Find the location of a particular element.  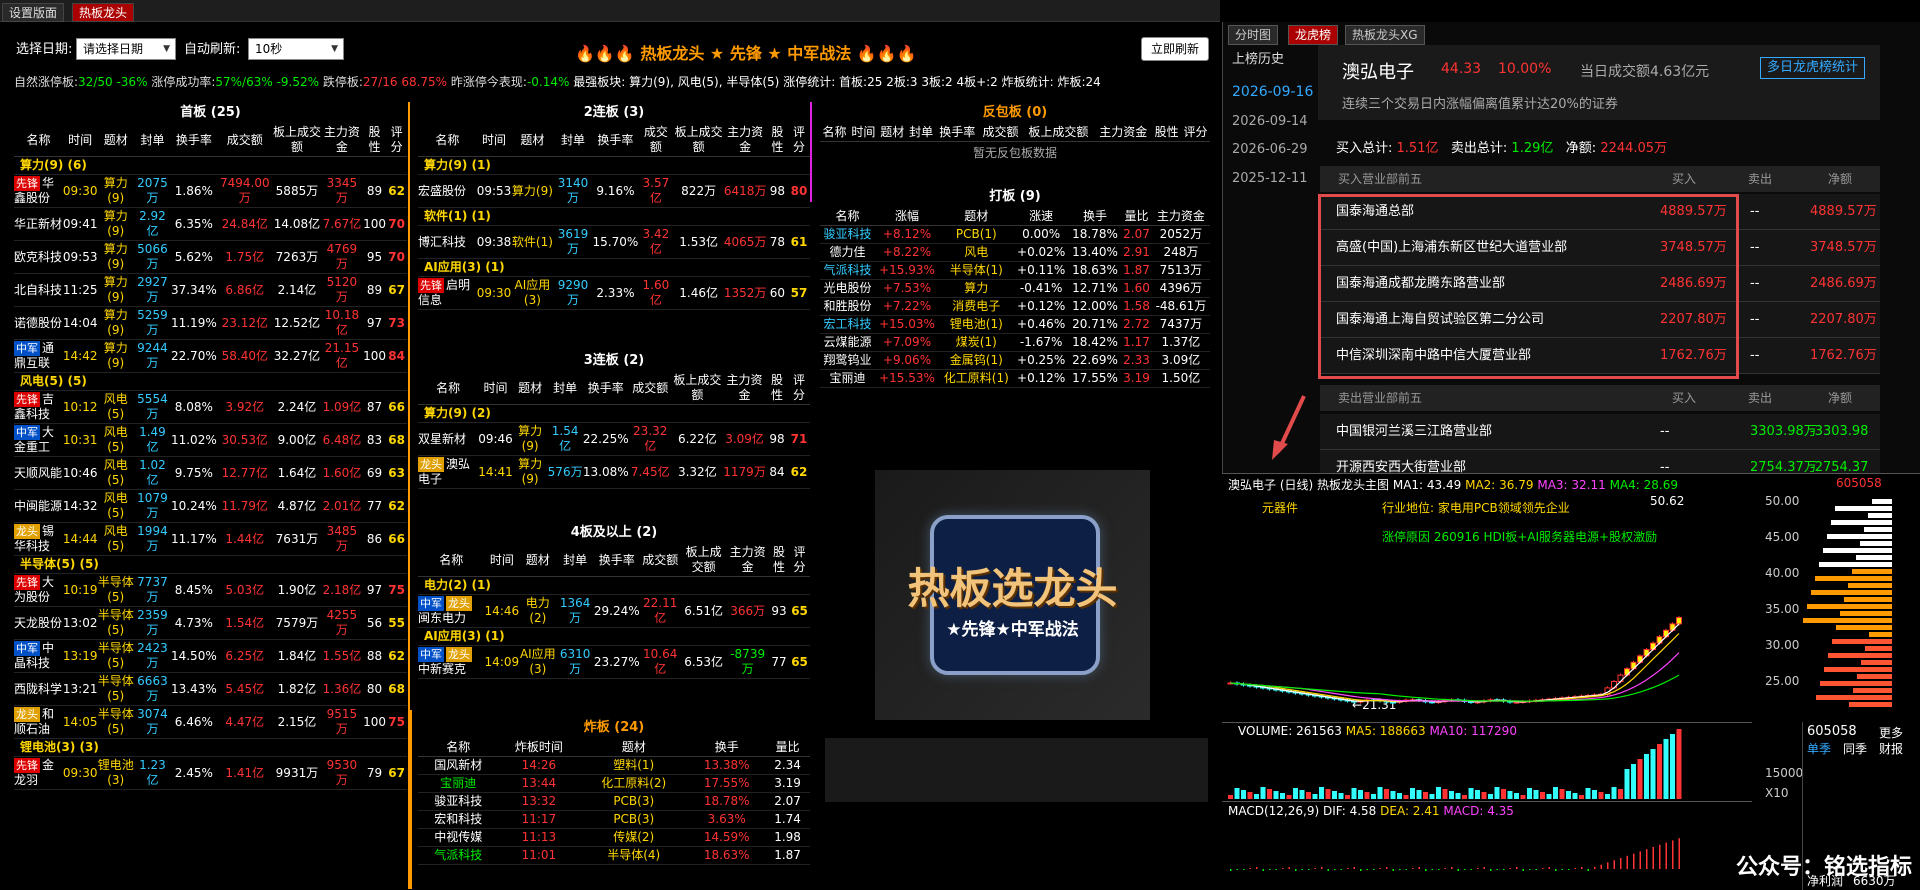

tab-hot-board: 热板龙头 is located at coordinates (103, 12).